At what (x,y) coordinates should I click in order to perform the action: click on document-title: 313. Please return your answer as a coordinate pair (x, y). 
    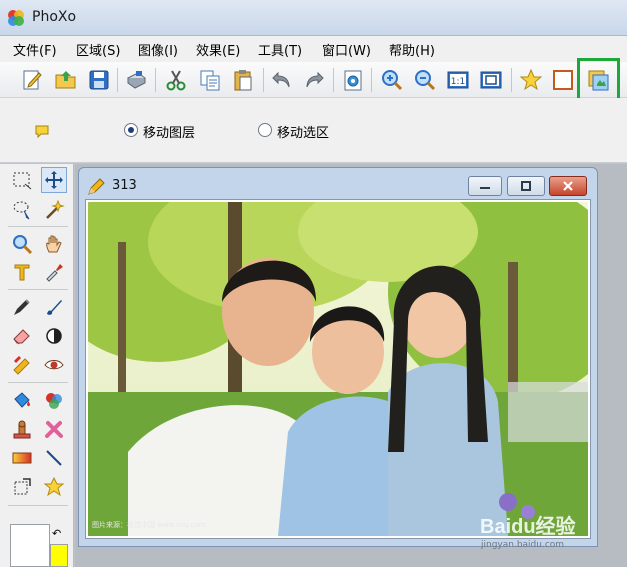
    Looking at the image, I should click on (124, 185).